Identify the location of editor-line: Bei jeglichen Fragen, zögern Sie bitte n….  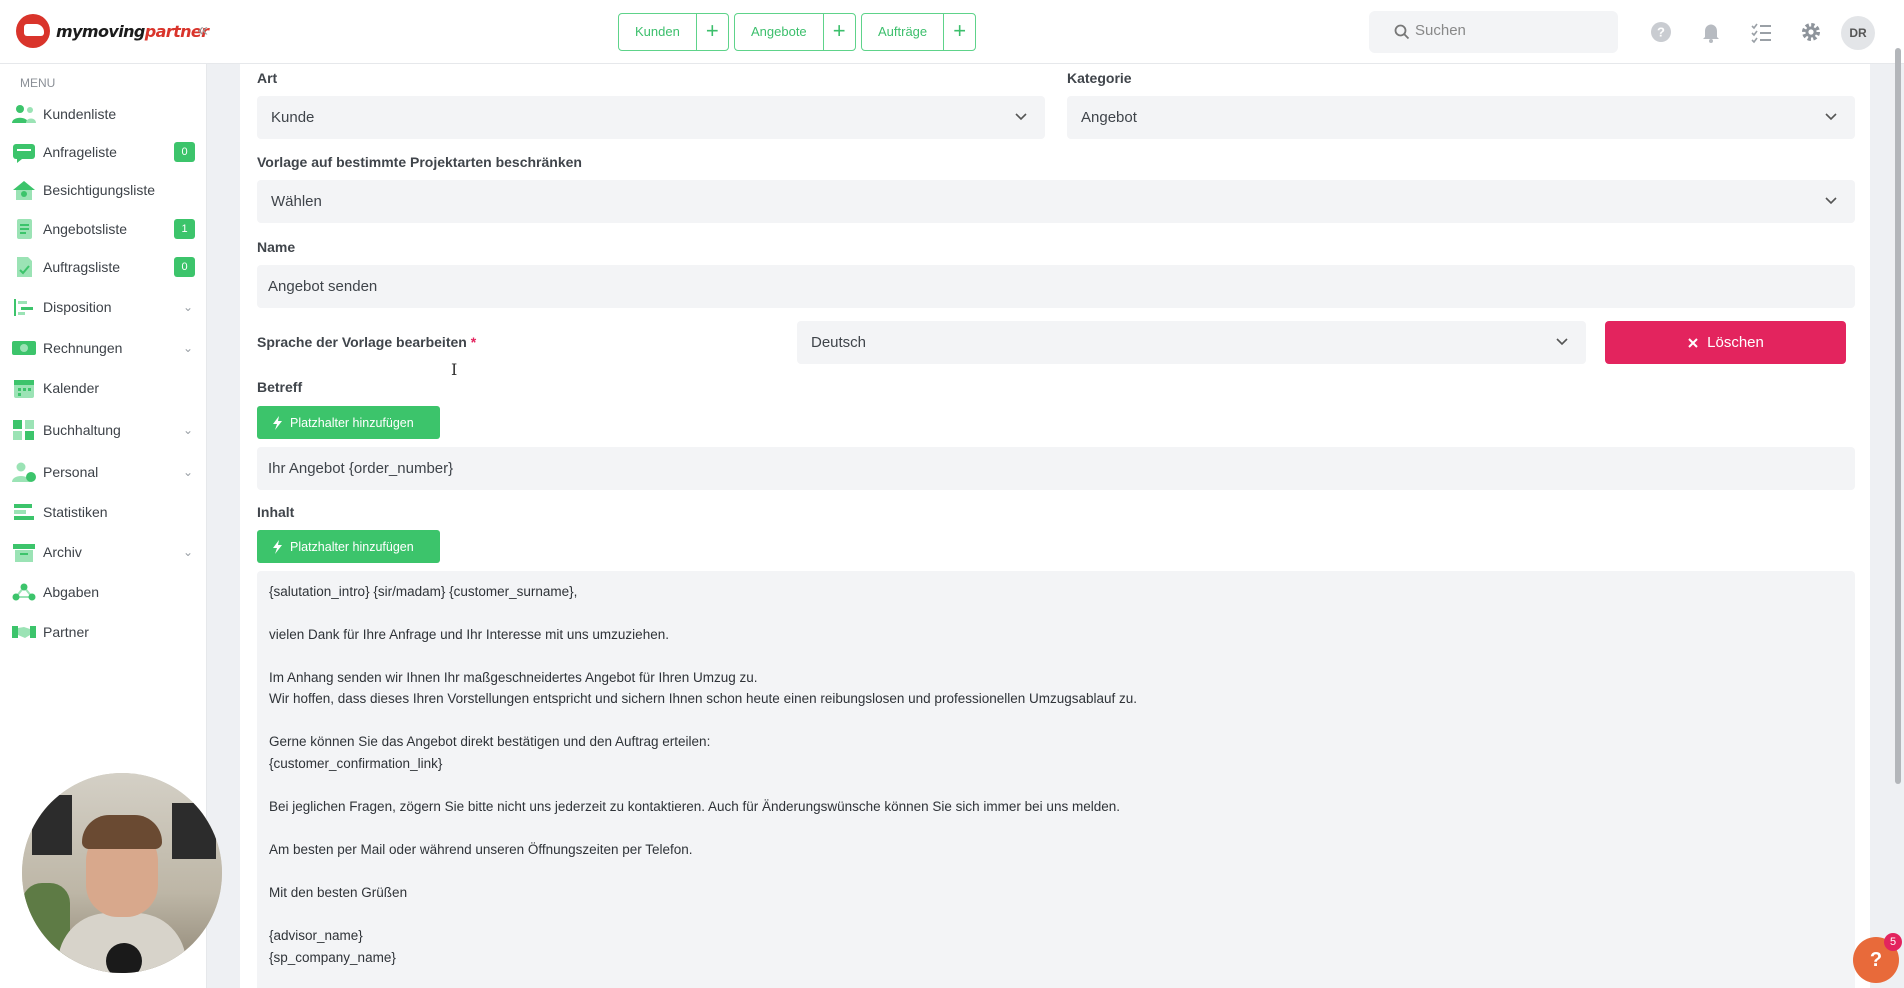
(694, 806).